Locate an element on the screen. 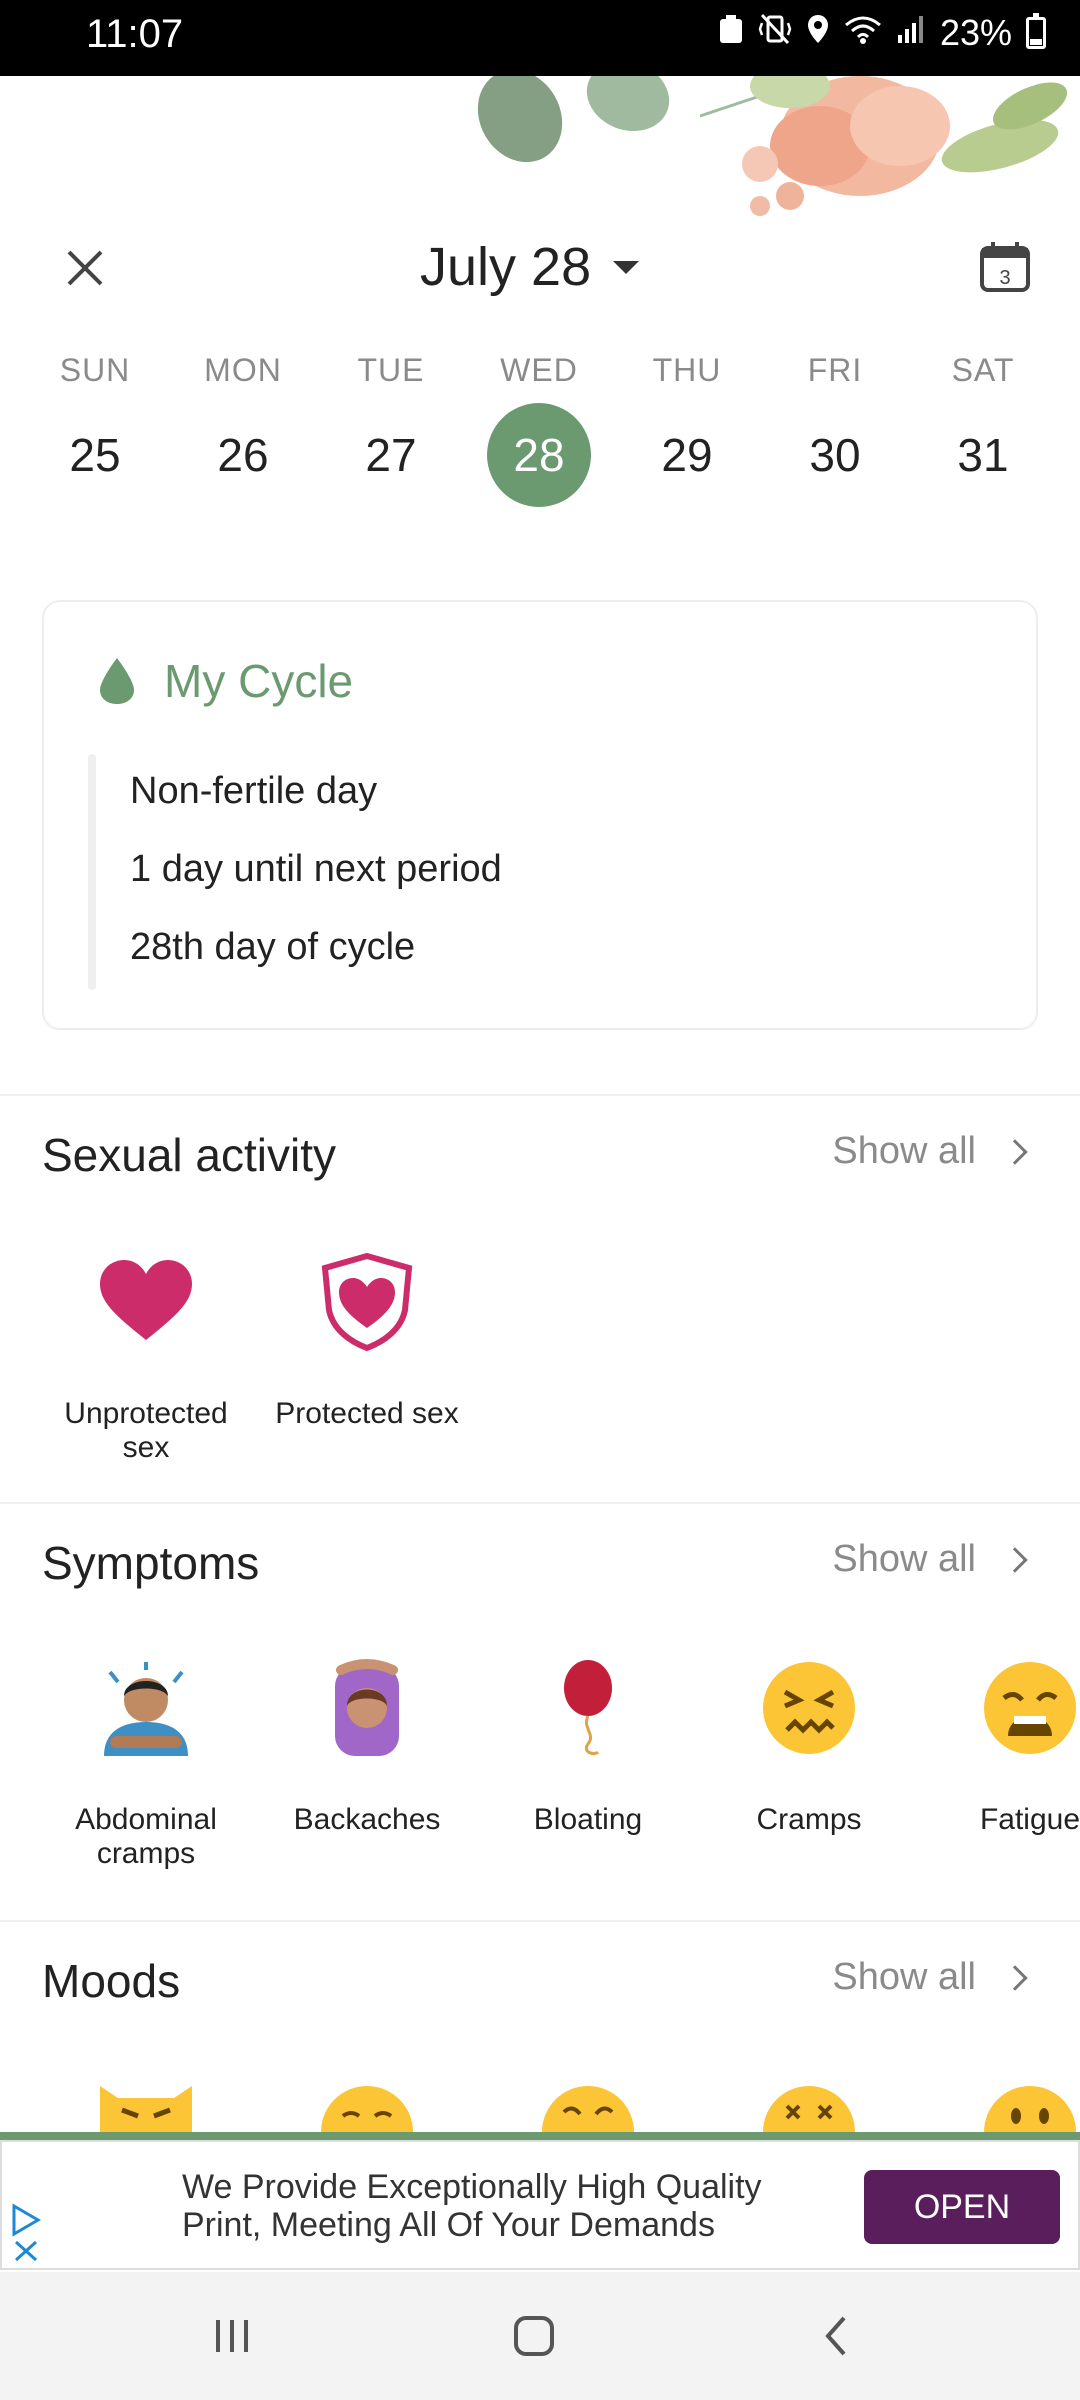 The height and width of the screenshot is (2400, 1080). month-selector: July 28 is located at coordinates (530, 267).